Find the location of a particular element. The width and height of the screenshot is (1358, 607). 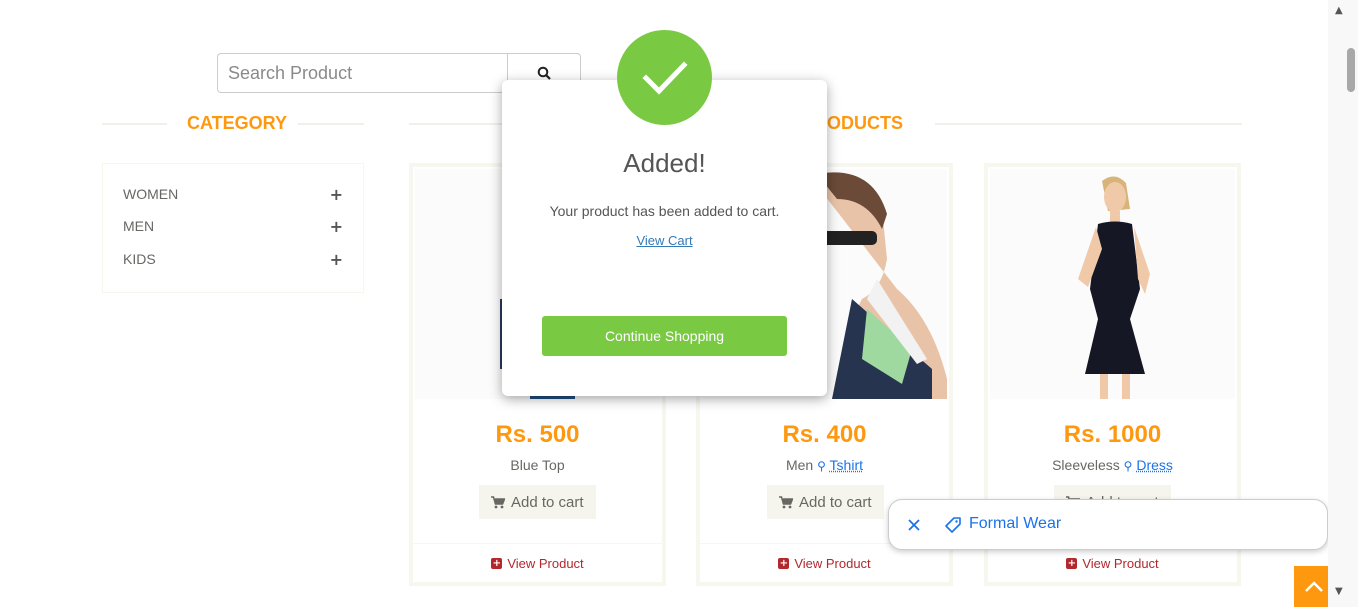

product-name-link: Tshirt is located at coordinates (846, 465).